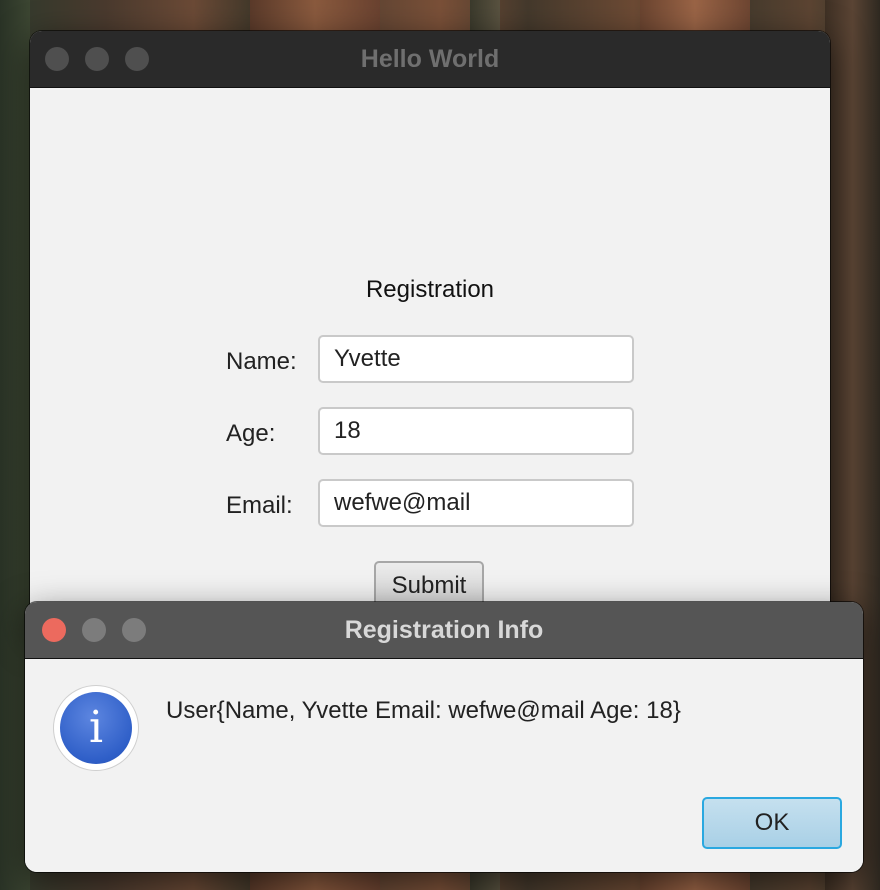 Image resolution: width=880 pixels, height=890 pixels. Describe the element at coordinates (251, 433) in the screenshot. I see `age-label: Age:` at that location.